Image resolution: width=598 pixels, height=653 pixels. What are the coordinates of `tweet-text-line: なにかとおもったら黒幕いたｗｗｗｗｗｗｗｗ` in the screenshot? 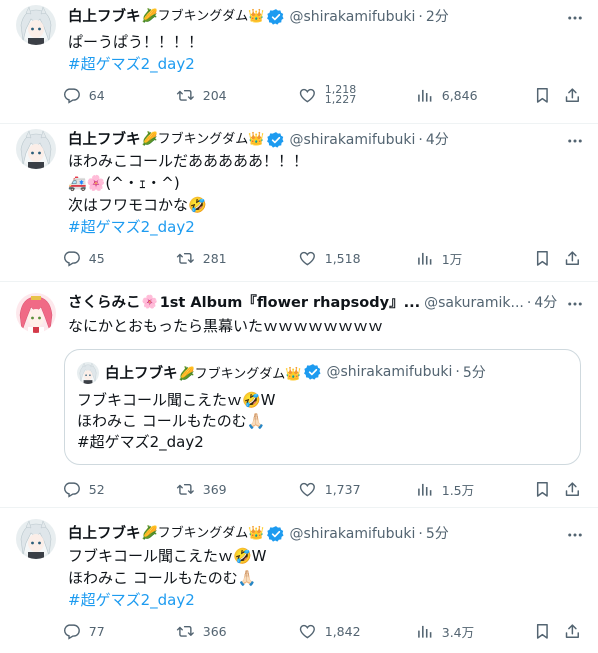 It's located at (226, 326).